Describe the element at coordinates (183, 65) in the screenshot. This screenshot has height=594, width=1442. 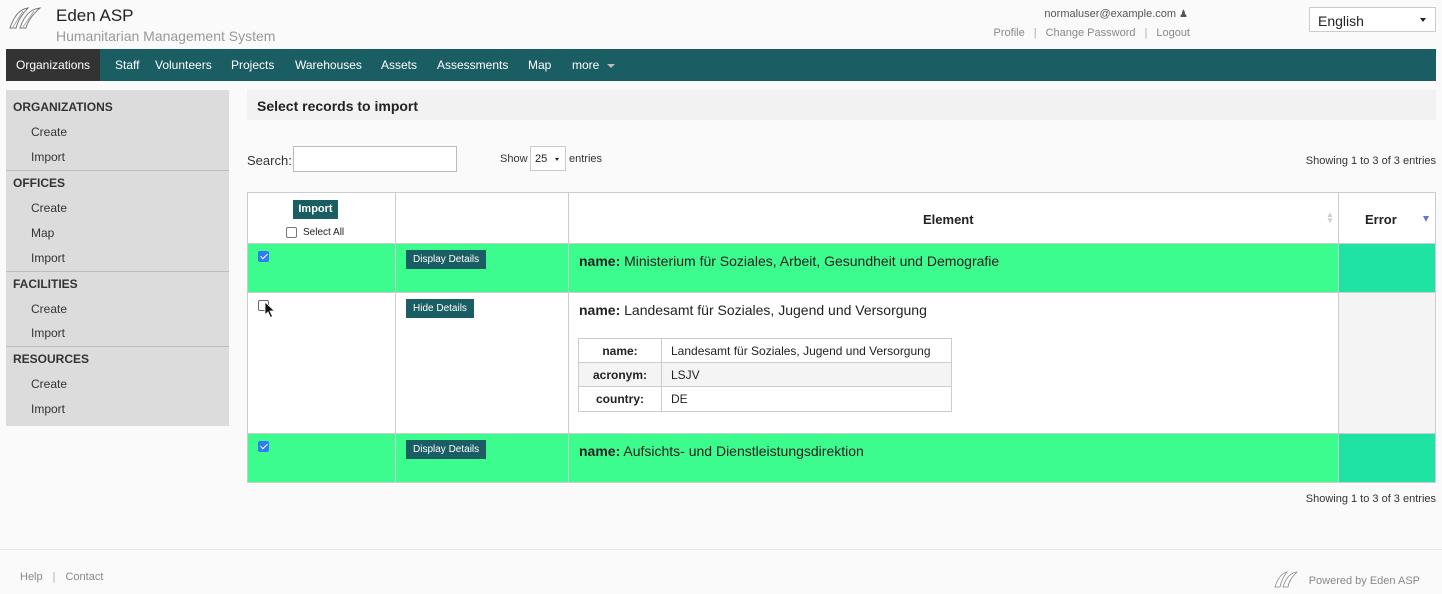
I see `nav-volunteers: Volunteers` at that location.